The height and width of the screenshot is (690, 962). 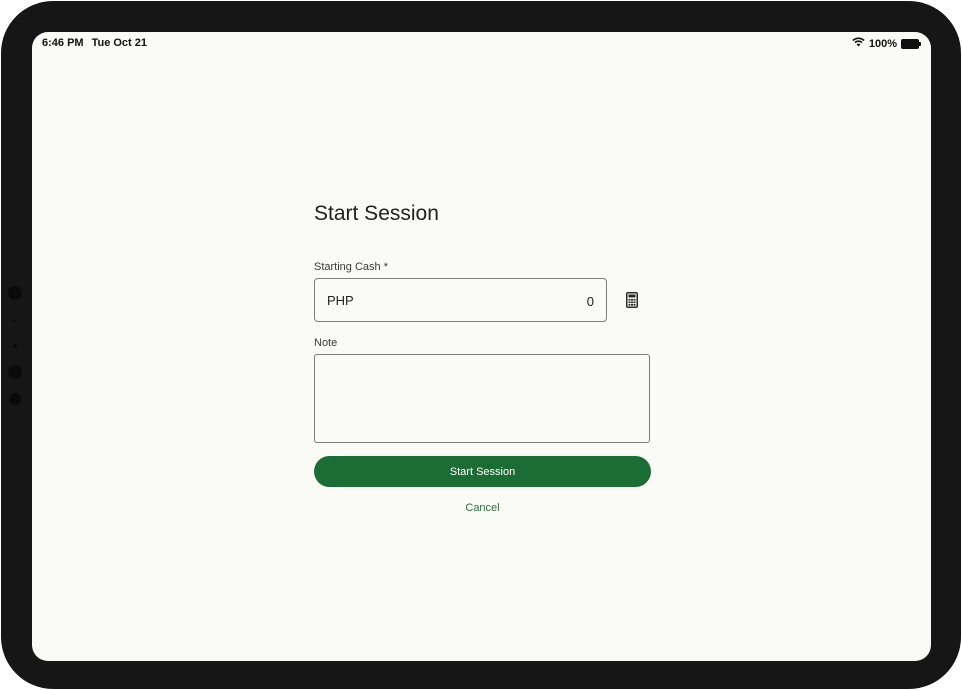 I want to click on note-textarea, so click(x=482, y=398).